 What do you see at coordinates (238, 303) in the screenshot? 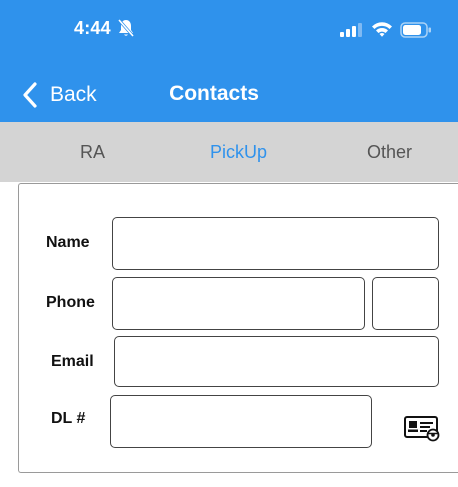
I see `phone-input` at bounding box center [238, 303].